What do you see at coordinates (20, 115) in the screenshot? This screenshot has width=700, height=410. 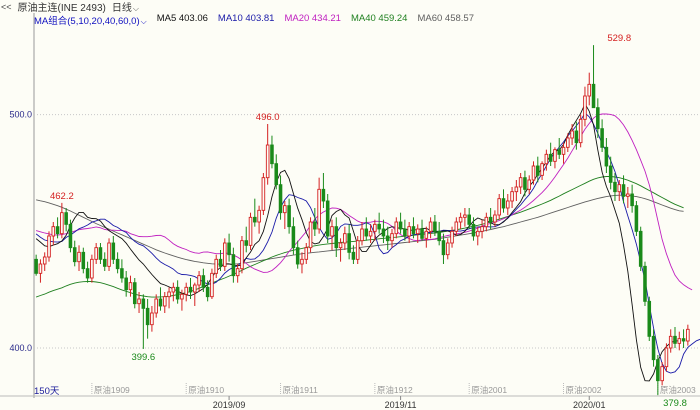 I see `y-tick-label: 500.0` at bounding box center [20, 115].